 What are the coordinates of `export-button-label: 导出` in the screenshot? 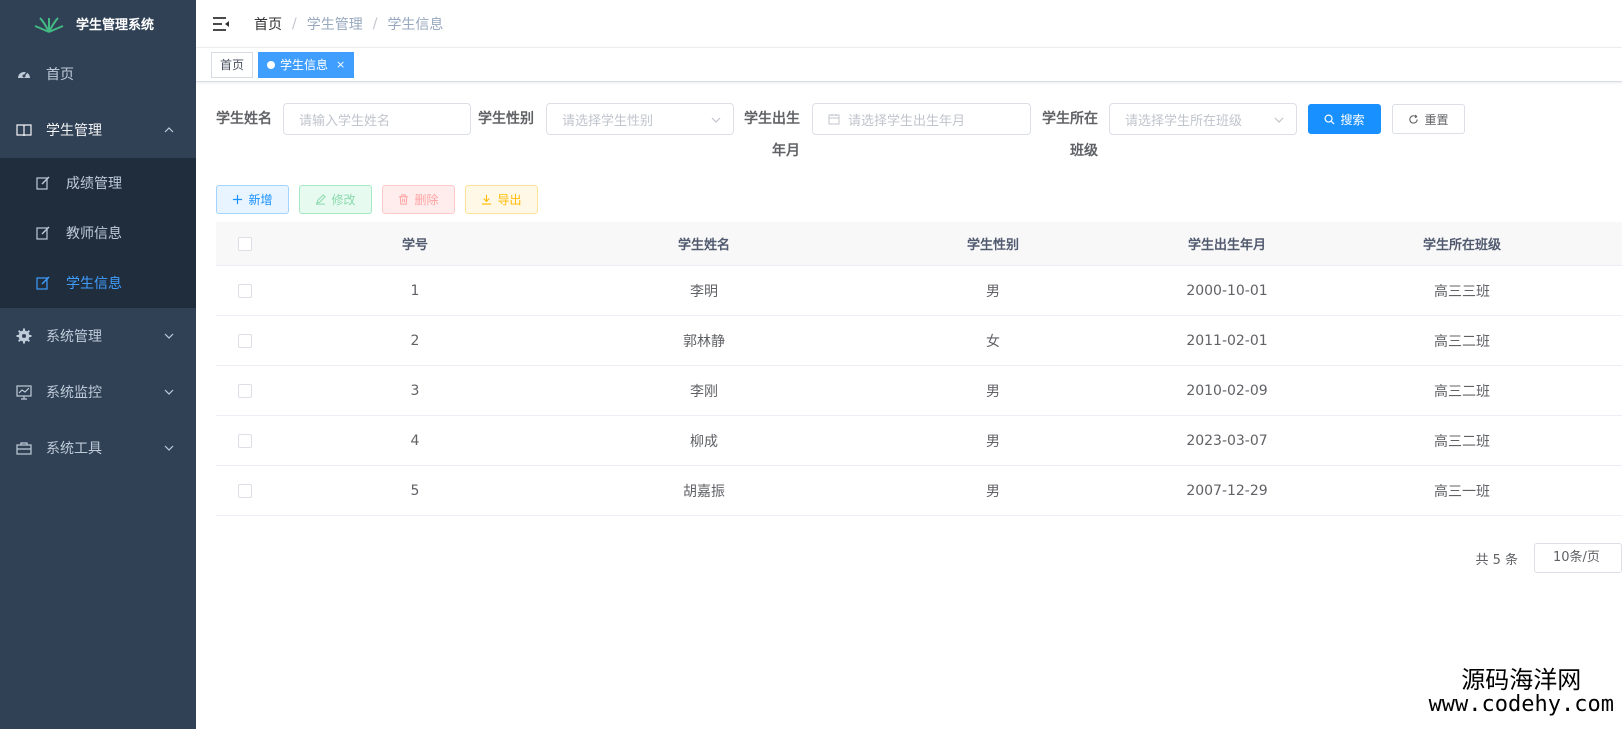 It's located at (509, 200).